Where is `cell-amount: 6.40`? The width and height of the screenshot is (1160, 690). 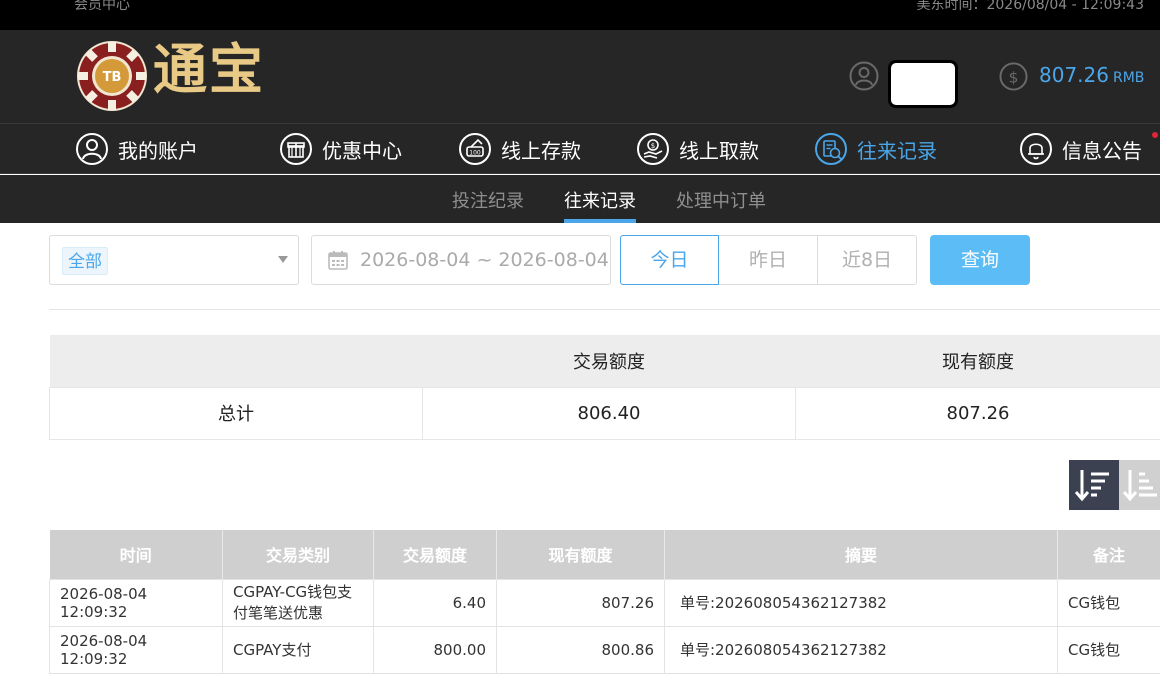 cell-amount: 6.40 is located at coordinates (435, 602).